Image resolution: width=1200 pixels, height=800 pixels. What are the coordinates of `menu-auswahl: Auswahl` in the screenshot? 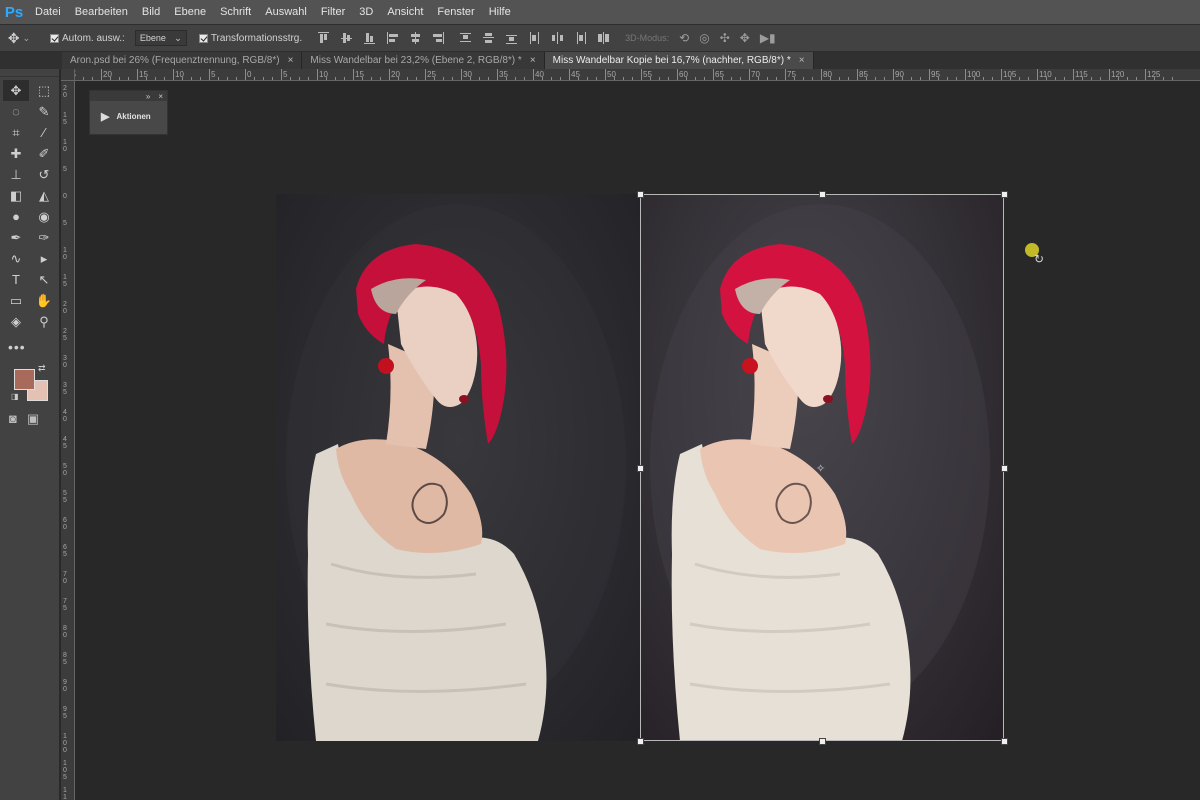 It's located at (286, 12).